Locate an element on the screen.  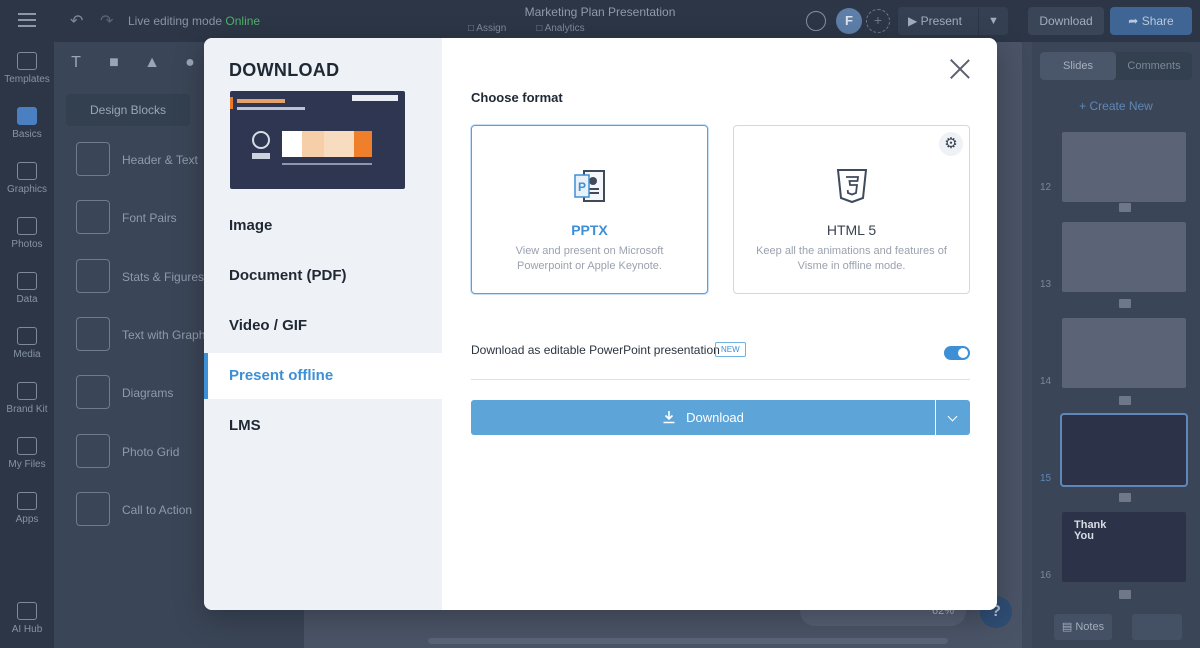
slide-thumbnail-16: Thank You is located at coordinates (1124, 547).